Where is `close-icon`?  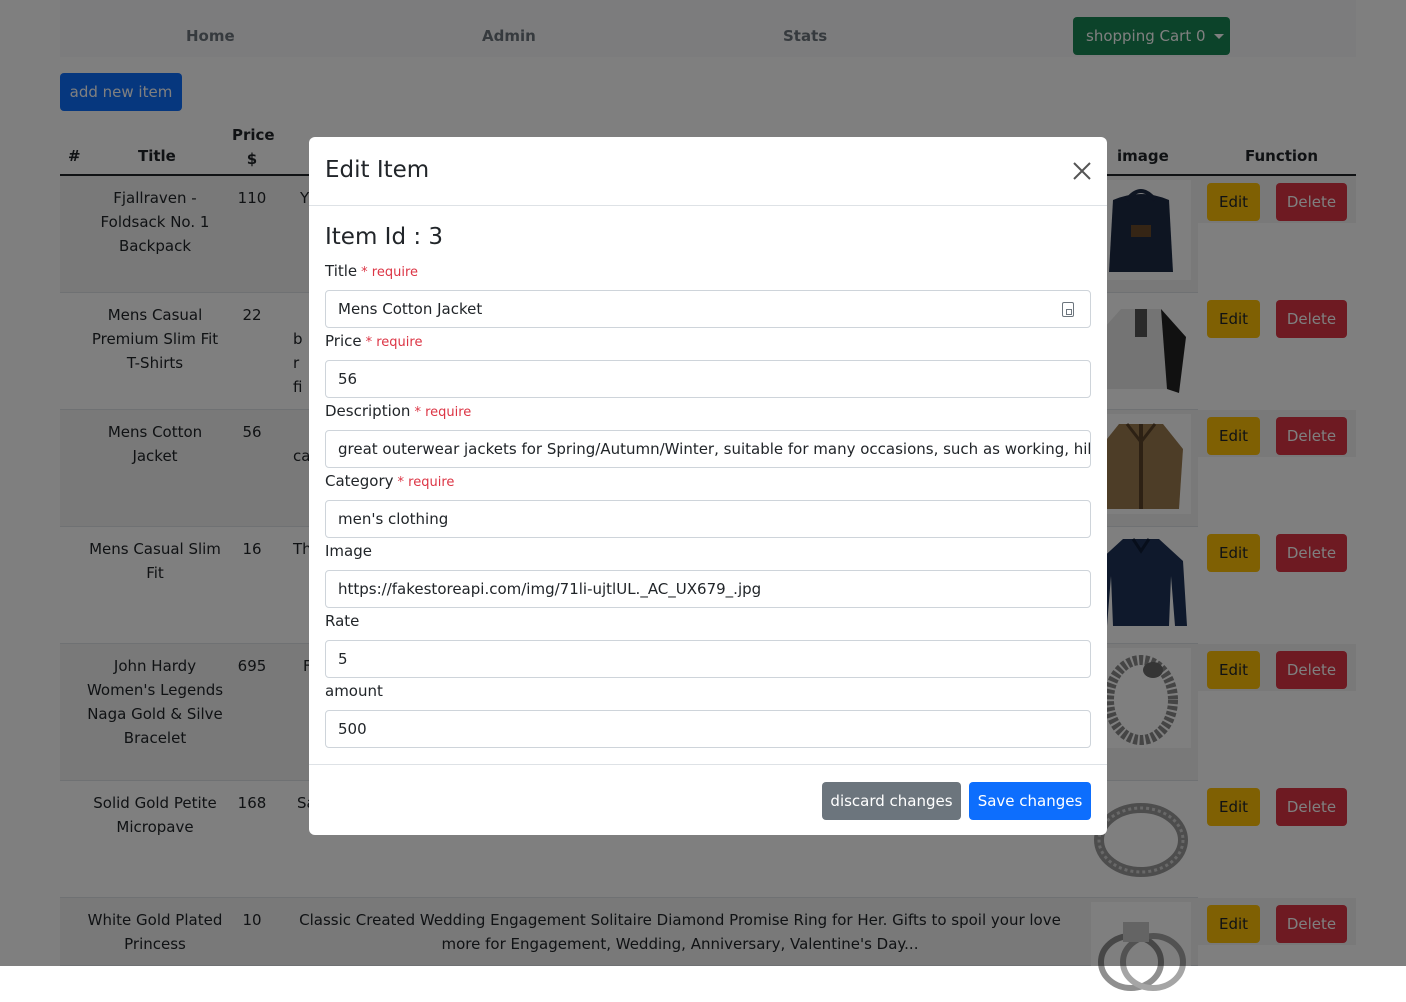
close-icon is located at coordinates (1082, 171).